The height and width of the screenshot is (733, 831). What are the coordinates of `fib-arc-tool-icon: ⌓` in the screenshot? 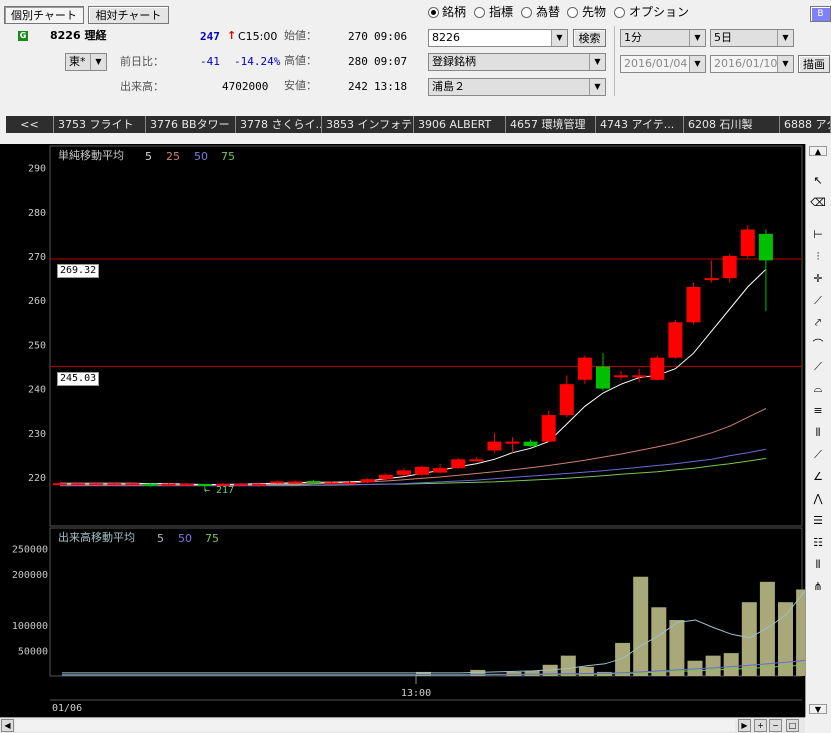 It's located at (818, 388).